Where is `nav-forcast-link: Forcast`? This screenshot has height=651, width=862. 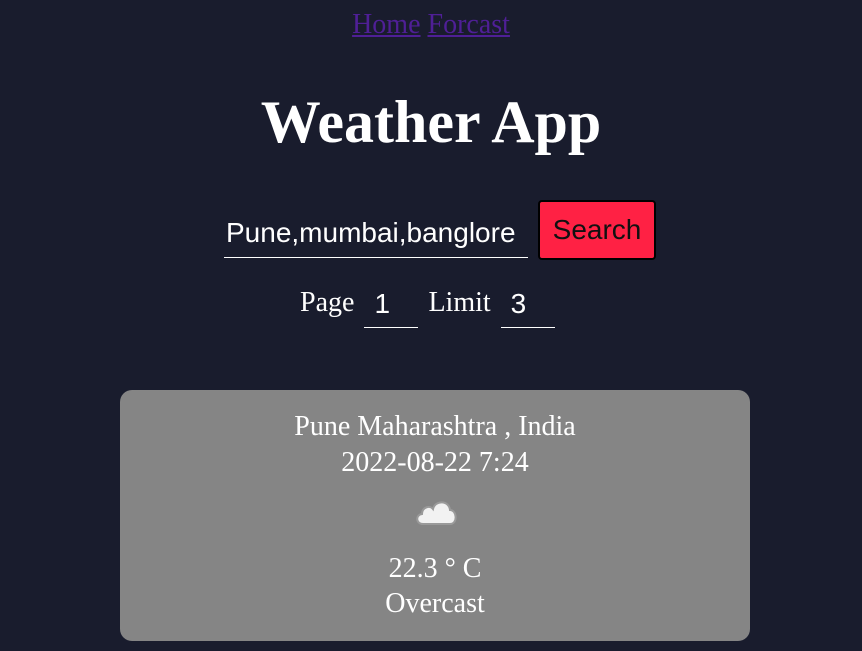
nav-forcast-link: Forcast is located at coordinates (469, 24).